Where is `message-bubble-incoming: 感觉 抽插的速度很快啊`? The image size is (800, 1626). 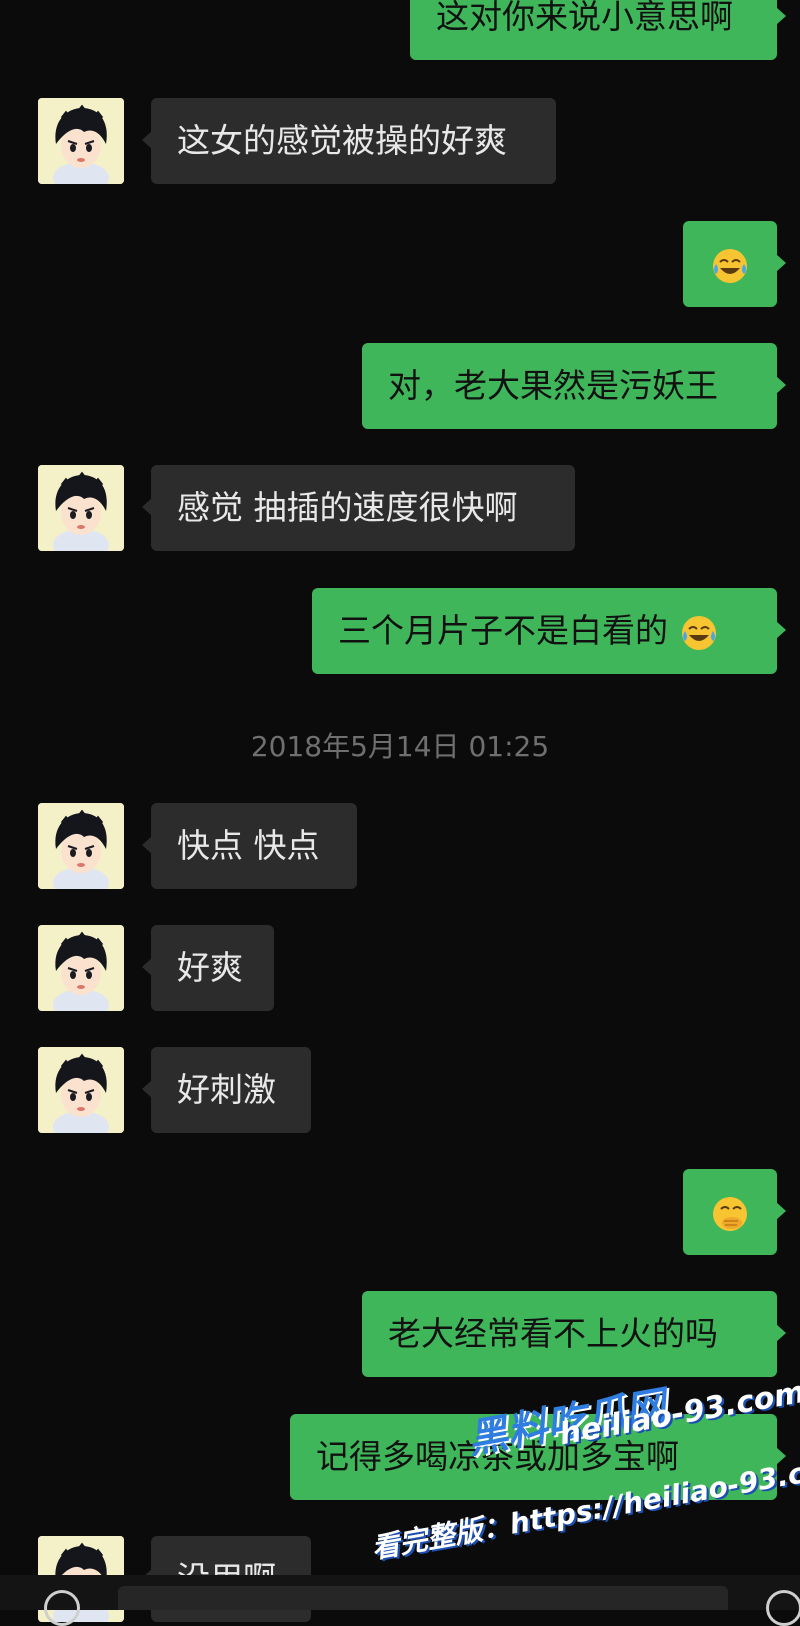
message-bubble-incoming: 感觉 抽插的速度很快啊 is located at coordinates (358, 508).